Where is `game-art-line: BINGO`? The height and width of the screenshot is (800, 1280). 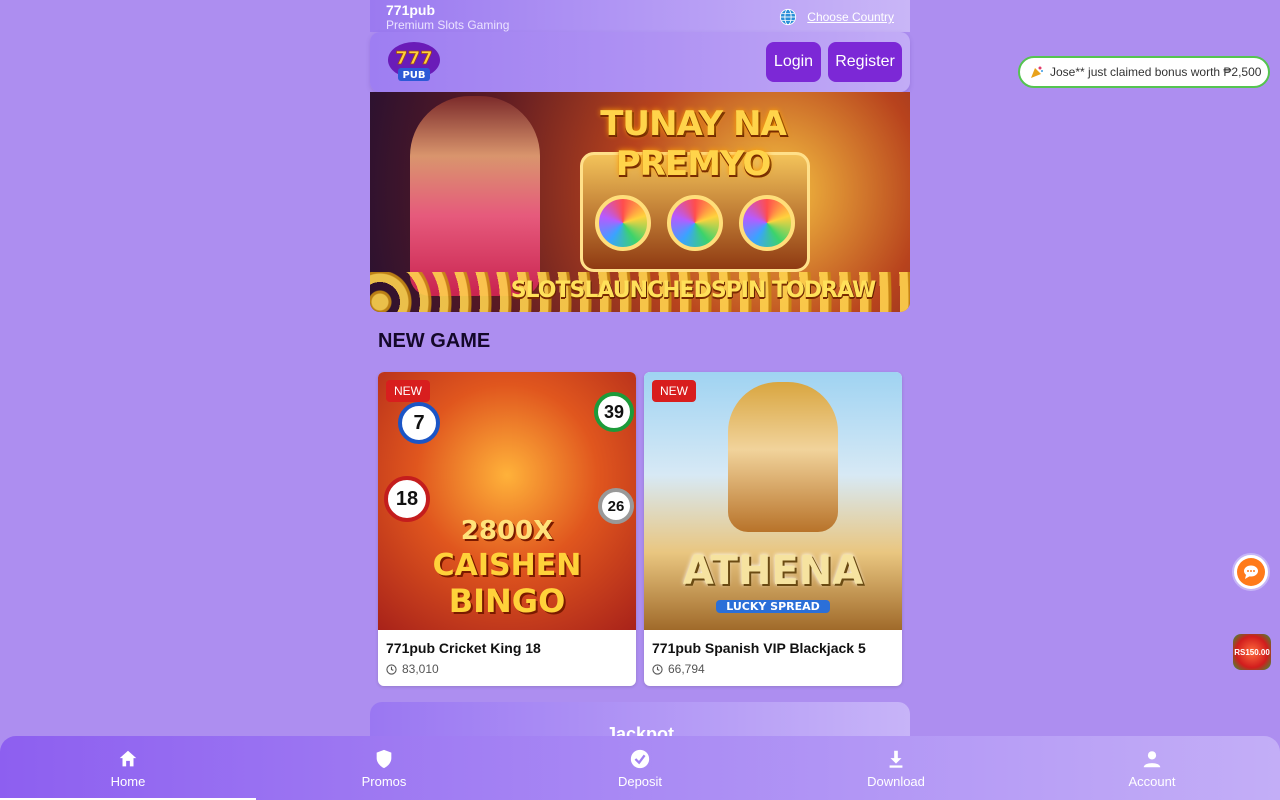
game-art-line: BINGO is located at coordinates (507, 601).